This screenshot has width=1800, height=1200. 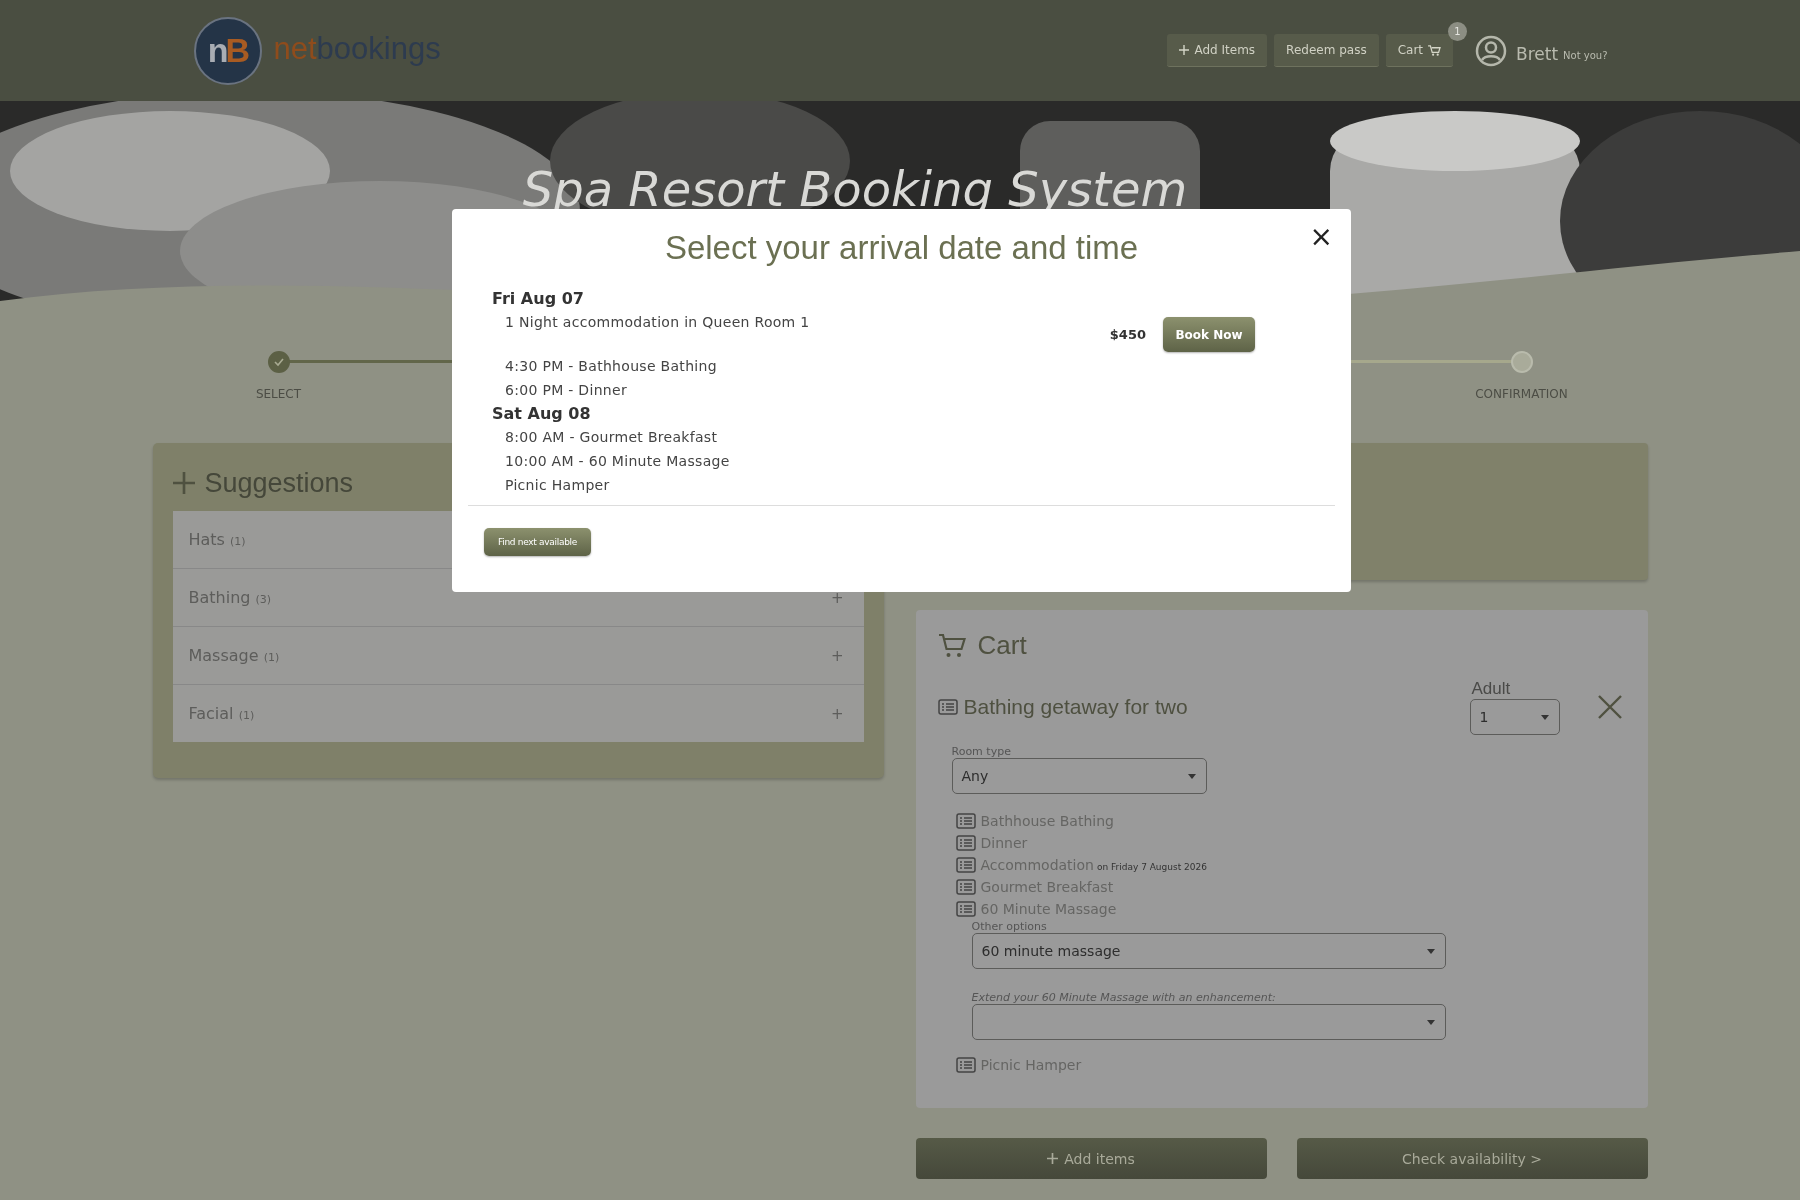 What do you see at coordinates (1326, 50) in the screenshot?
I see `redeem-pass-button: Redeem pass` at bounding box center [1326, 50].